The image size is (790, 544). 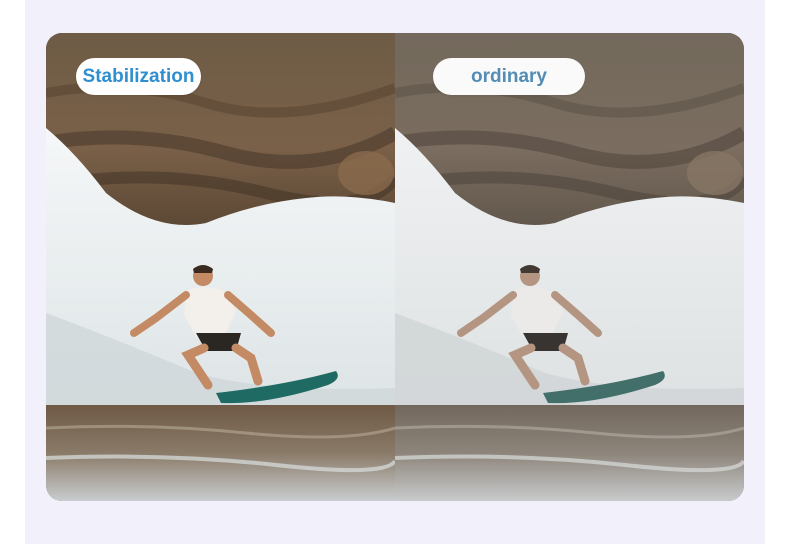 I want to click on ordinary-label: ordinary, so click(x=509, y=76).